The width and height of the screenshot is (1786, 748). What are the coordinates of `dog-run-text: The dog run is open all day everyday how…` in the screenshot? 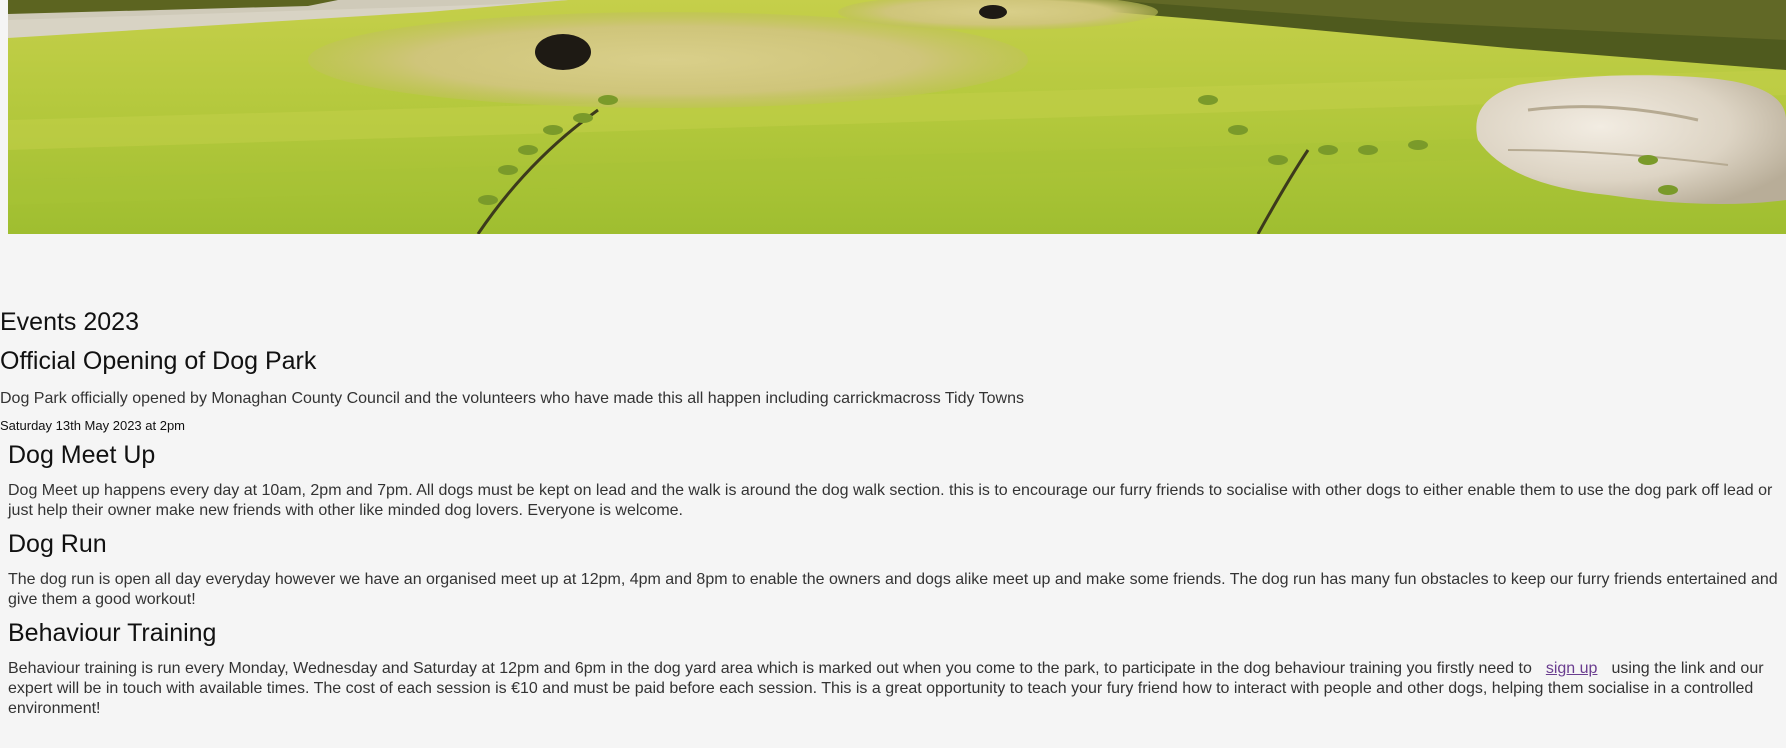 It's located at (893, 589).